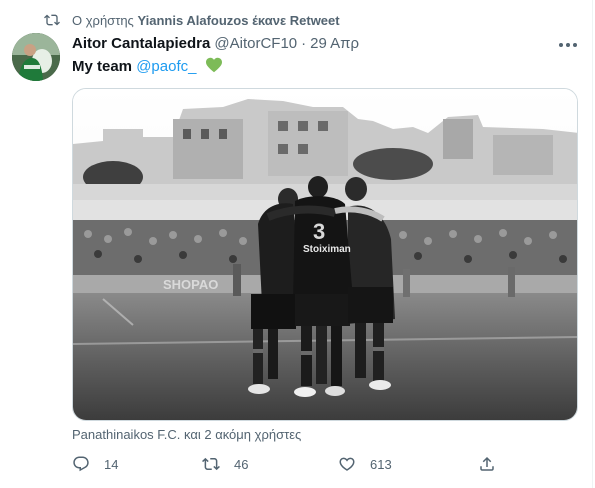 Image resolution: width=595 pixels, height=488 pixels. Describe the element at coordinates (81, 464) in the screenshot. I see `reply-icon` at that location.